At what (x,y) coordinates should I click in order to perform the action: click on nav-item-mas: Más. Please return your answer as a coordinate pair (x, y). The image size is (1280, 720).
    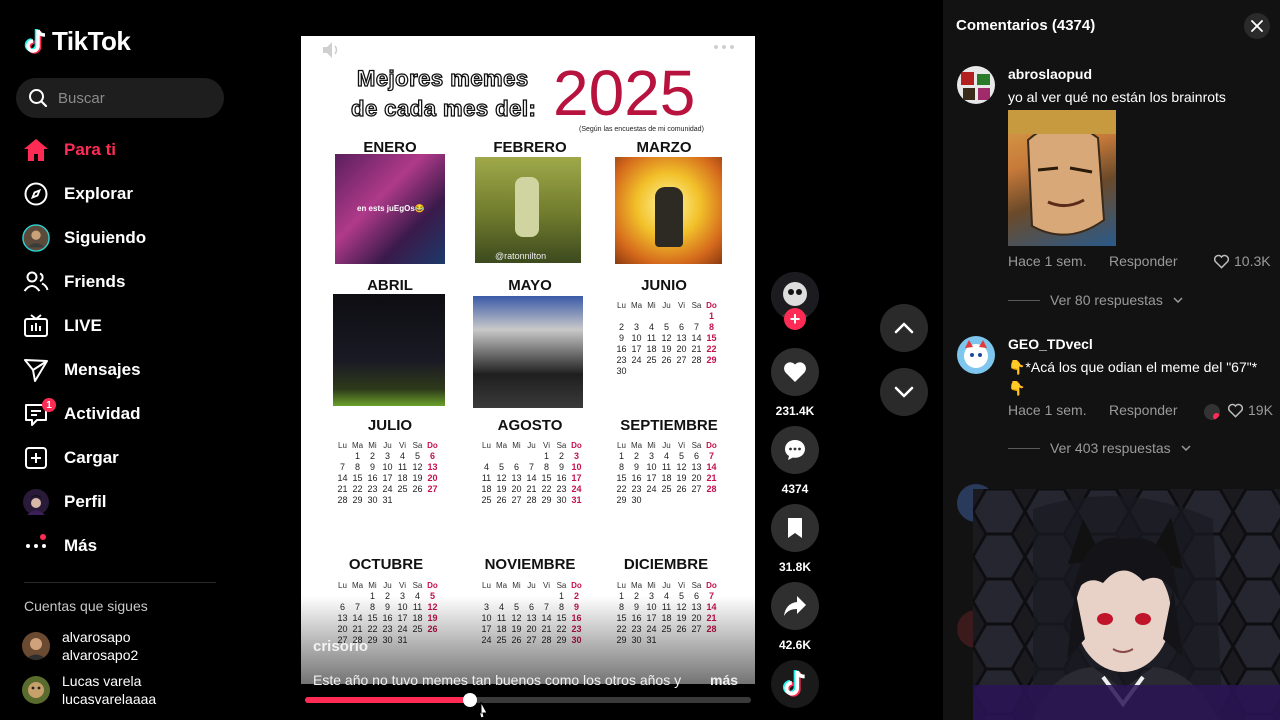
    Looking at the image, I should click on (120, 546).